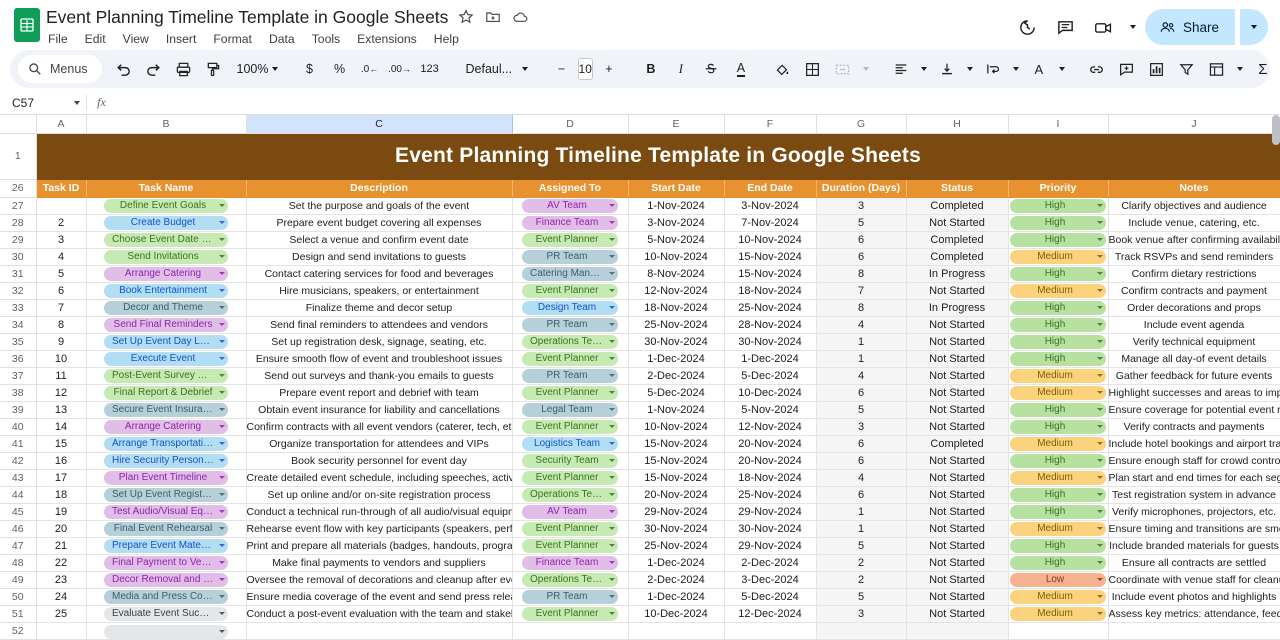 Image resolution: width=1280 pixels, height=640 pixels. What do you see at coordinates (1276, 130) in the screenshot?
I see `vertical-scrollbar` at bounding box center [1276, 130].